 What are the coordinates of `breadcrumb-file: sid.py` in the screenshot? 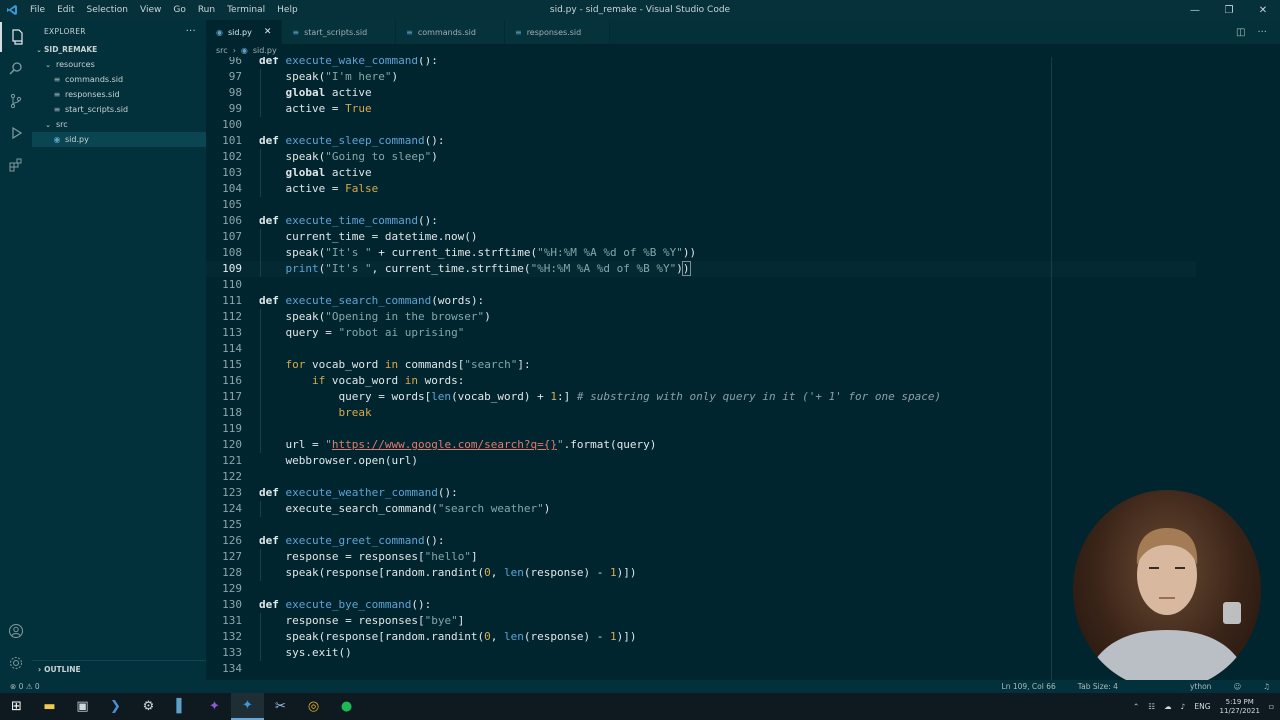 It's located at (265, 50).